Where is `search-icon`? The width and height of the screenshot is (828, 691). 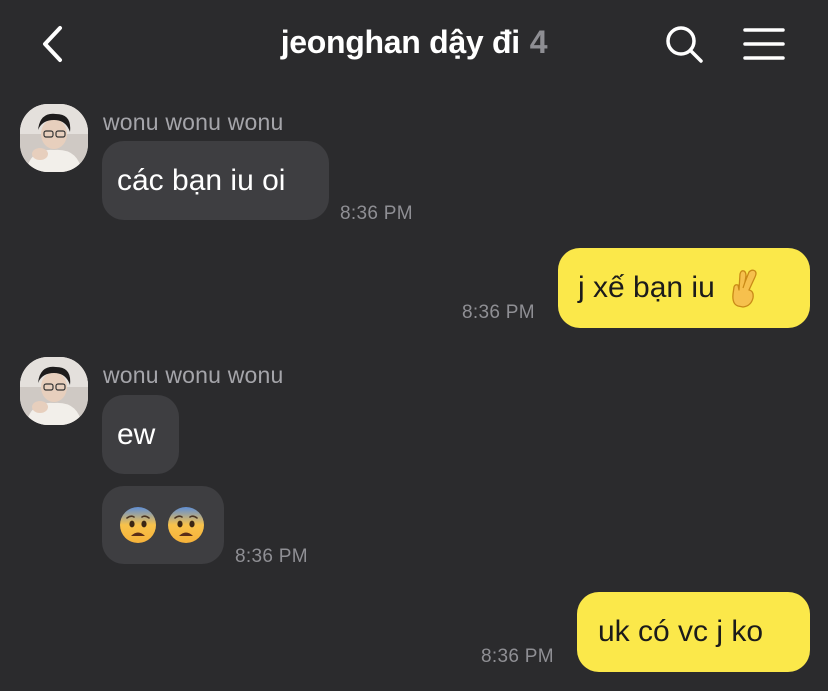 search-icon is located at coordinates (684, 44).